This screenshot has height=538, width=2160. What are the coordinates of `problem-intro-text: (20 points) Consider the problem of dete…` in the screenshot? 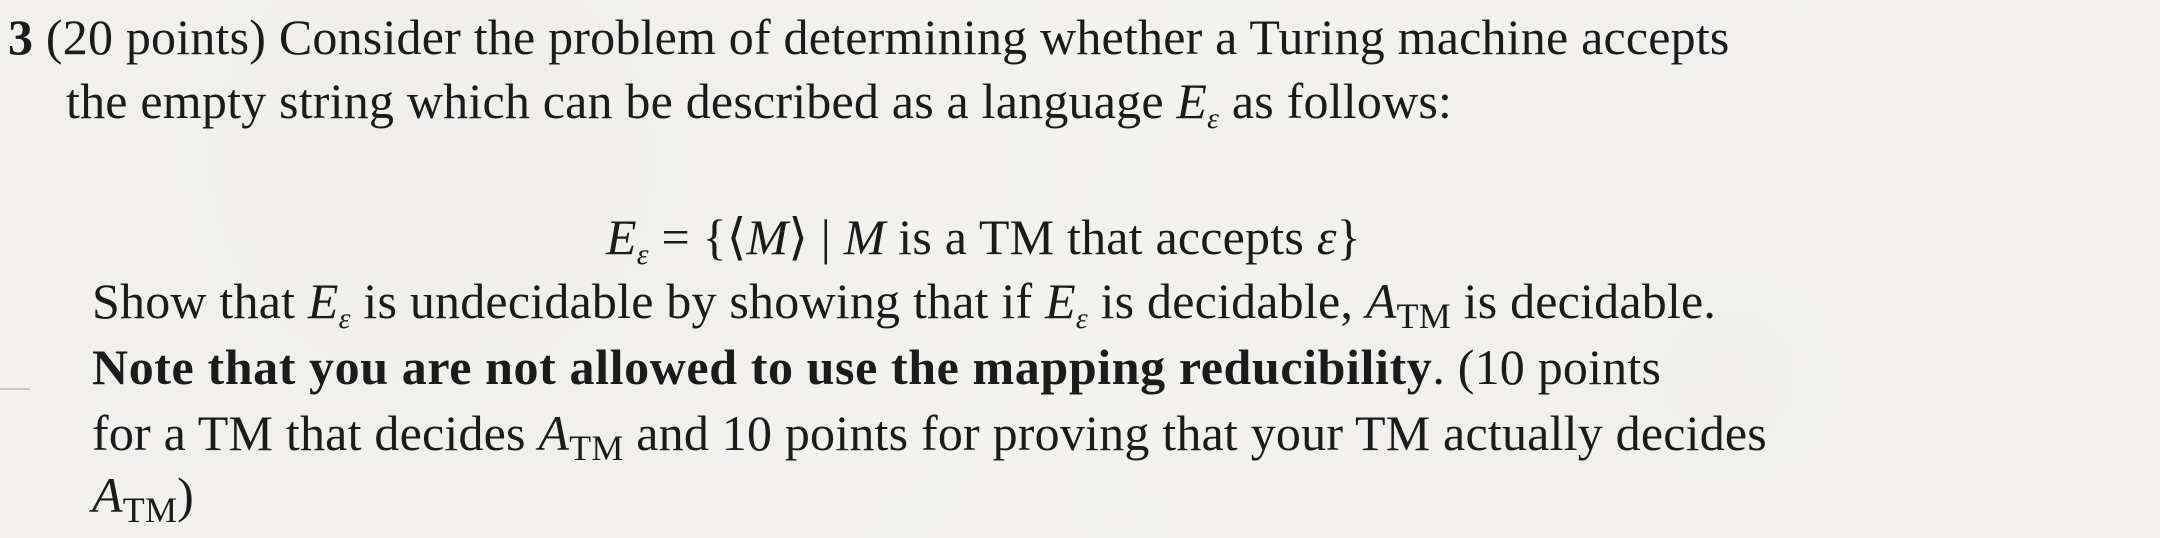 It's located at (887, 37).